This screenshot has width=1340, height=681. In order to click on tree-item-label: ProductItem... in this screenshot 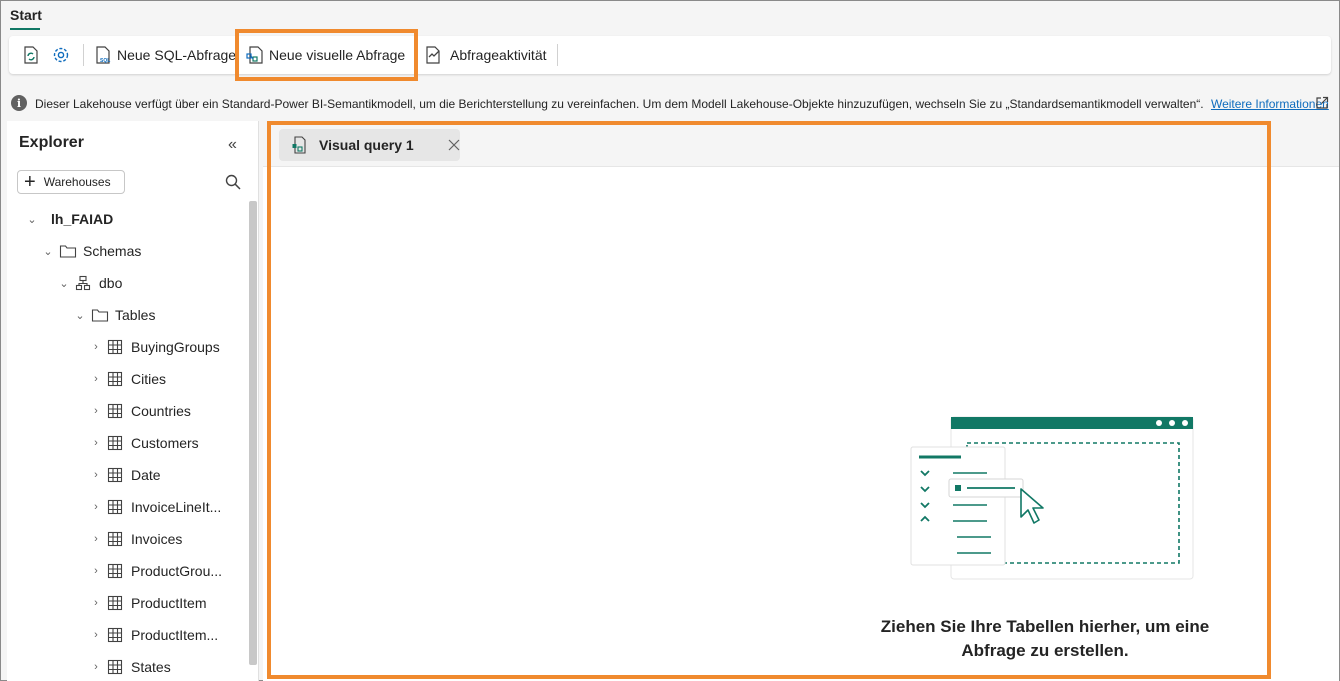, I will do `click(175, 635)`.